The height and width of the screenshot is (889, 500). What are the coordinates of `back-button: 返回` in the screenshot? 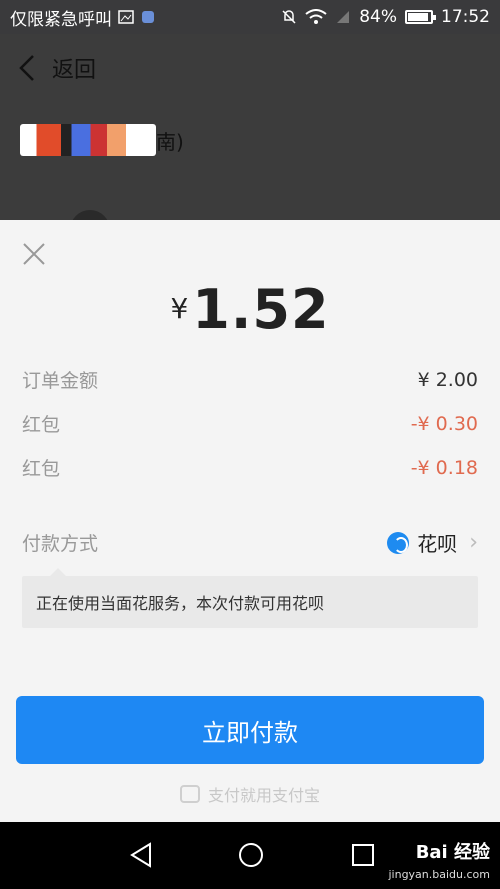 It's located at (57, 68).